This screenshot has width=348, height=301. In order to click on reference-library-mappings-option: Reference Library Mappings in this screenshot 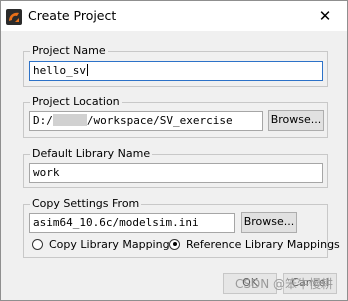, I will do `click(254, 244)`.